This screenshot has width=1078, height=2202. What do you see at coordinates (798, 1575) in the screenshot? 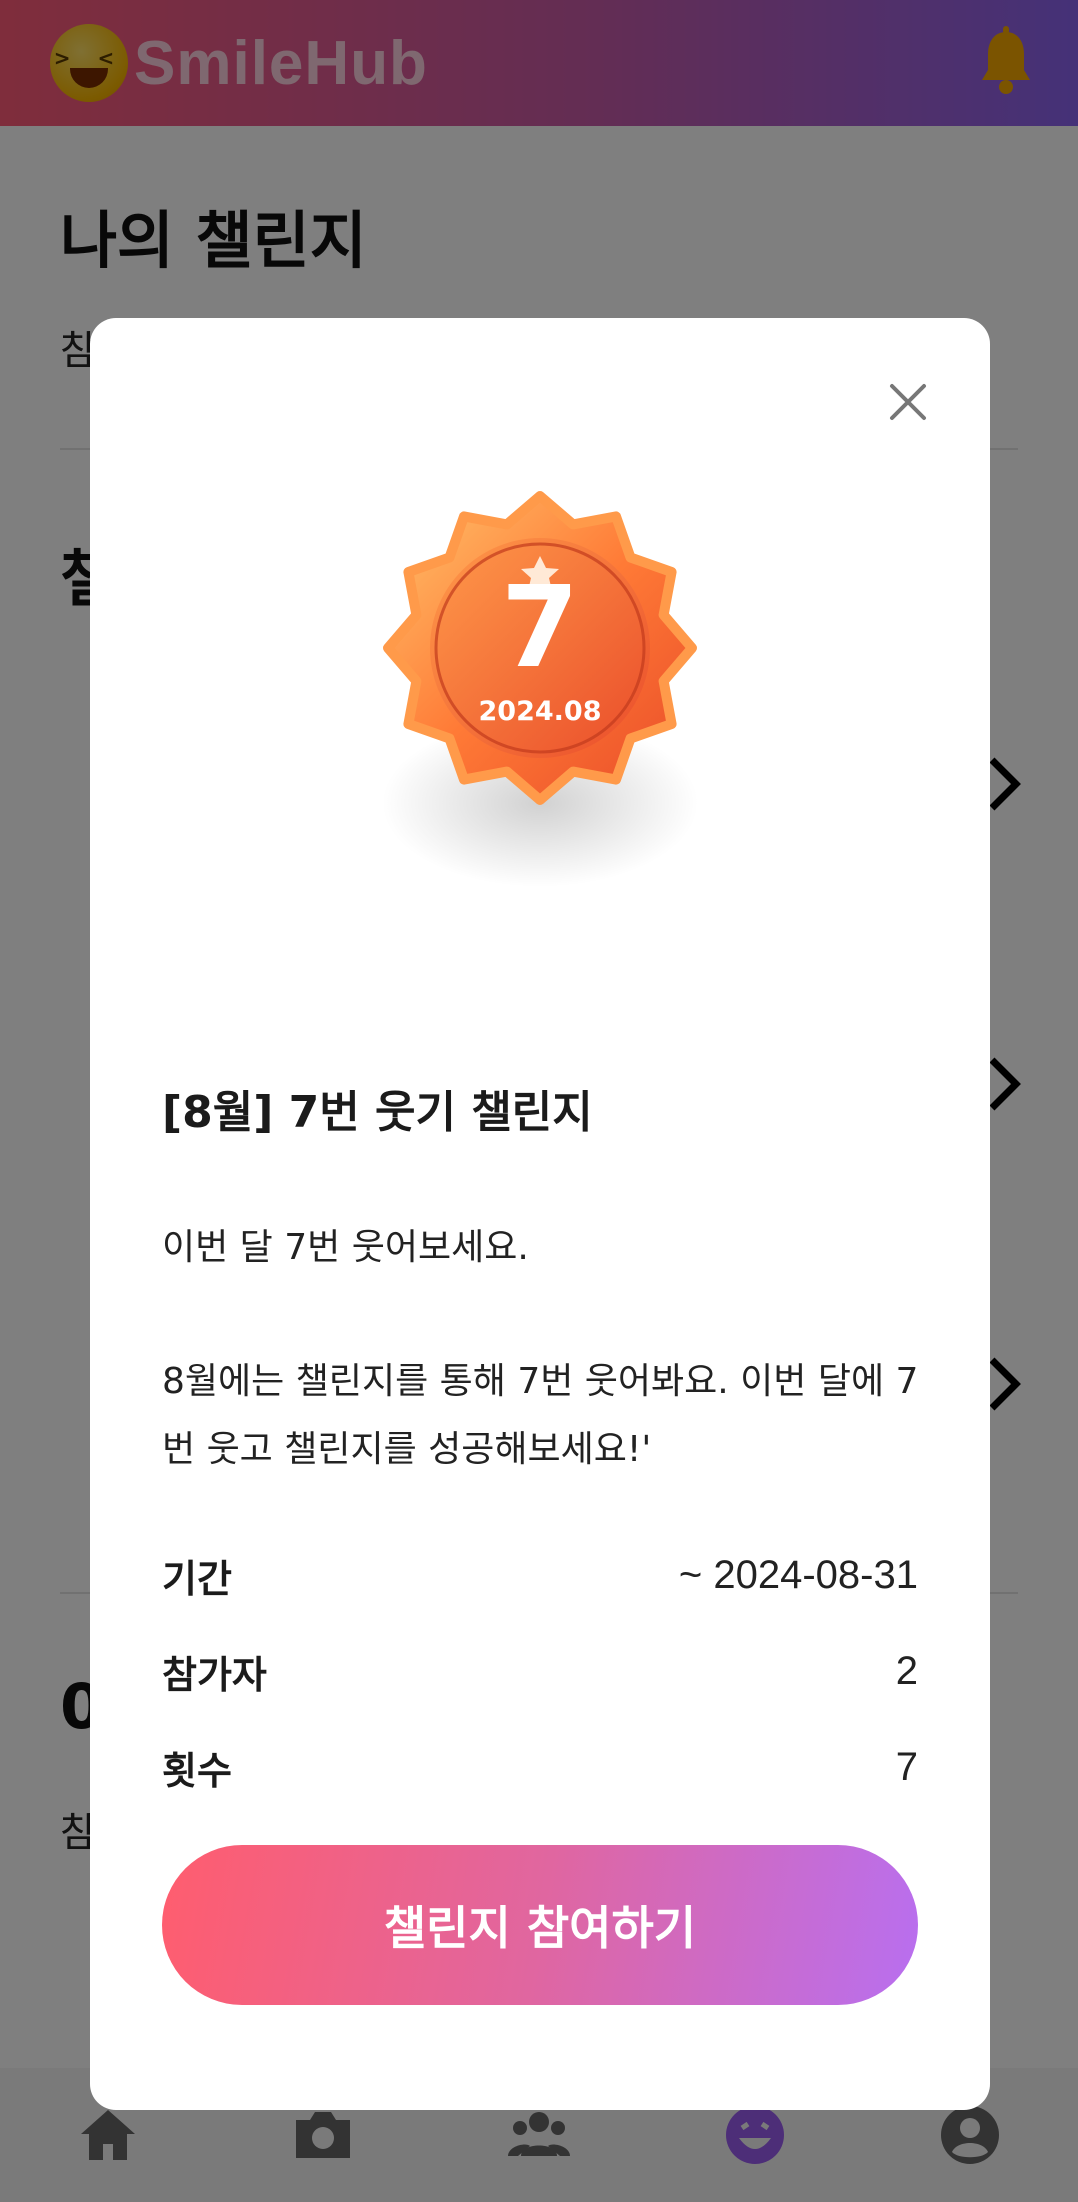
I see `info-value: ~ 2024-08-31` at bounding box center [798, 1575].